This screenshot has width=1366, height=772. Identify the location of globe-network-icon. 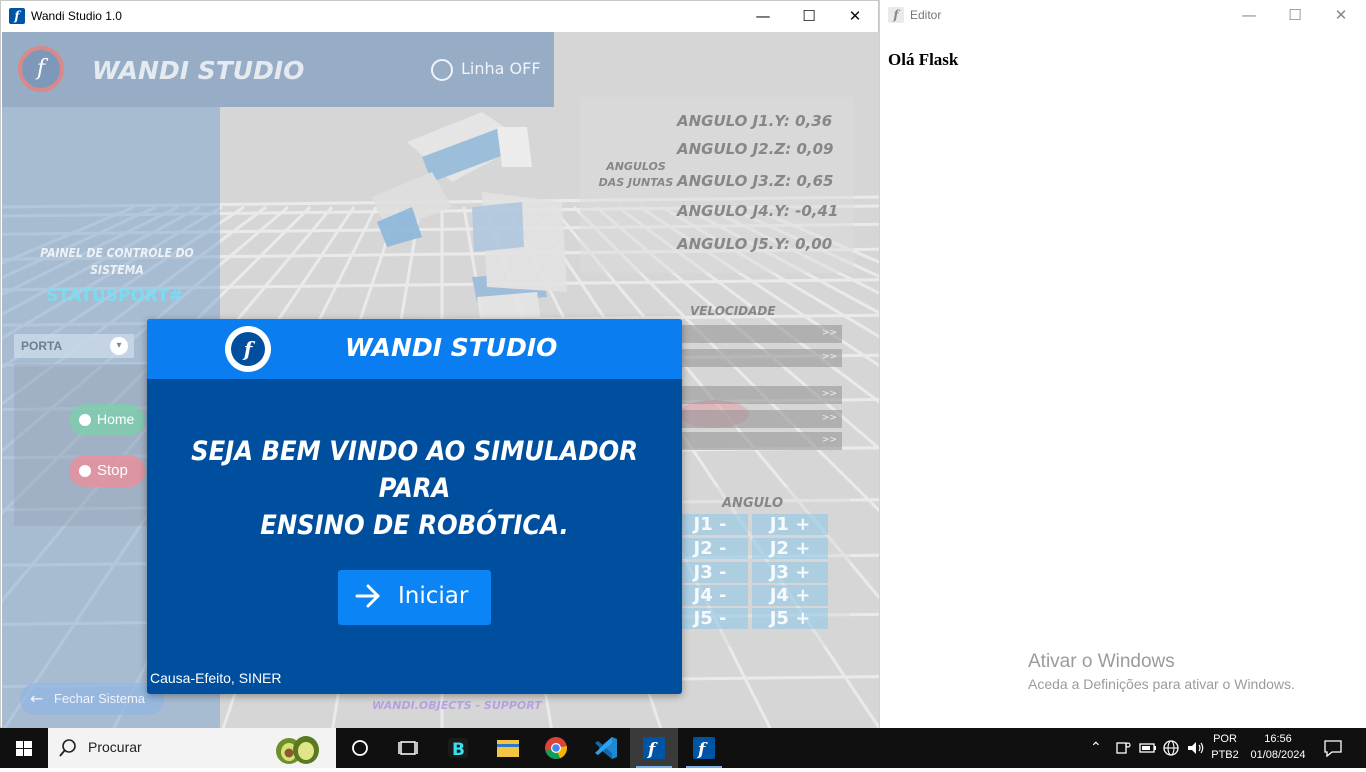
(1171, 748).